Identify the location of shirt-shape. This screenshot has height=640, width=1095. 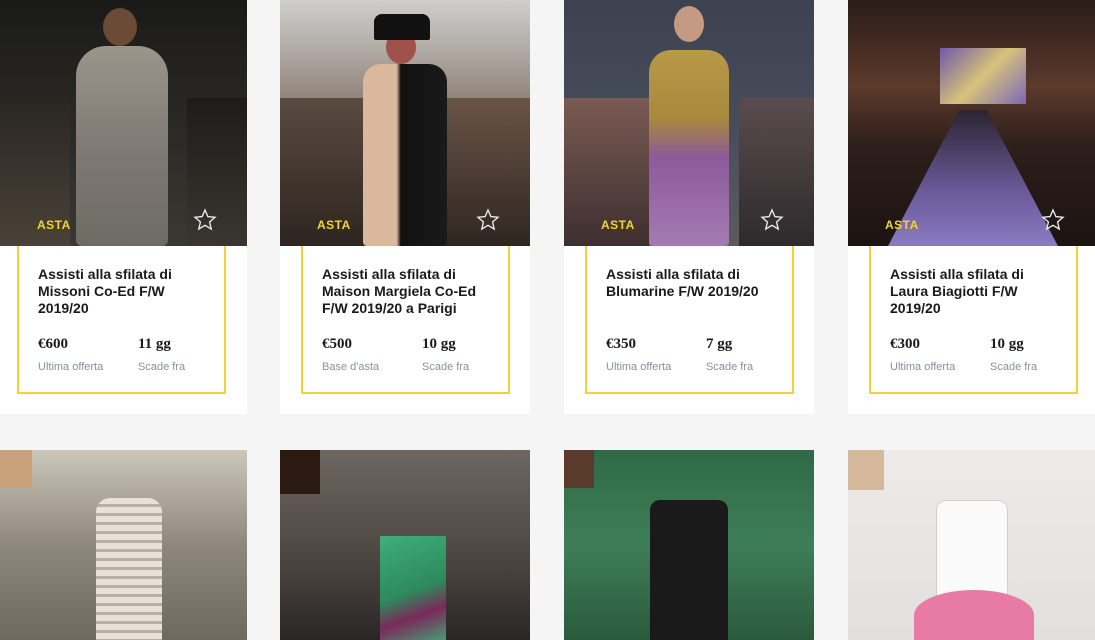
(972, 548).